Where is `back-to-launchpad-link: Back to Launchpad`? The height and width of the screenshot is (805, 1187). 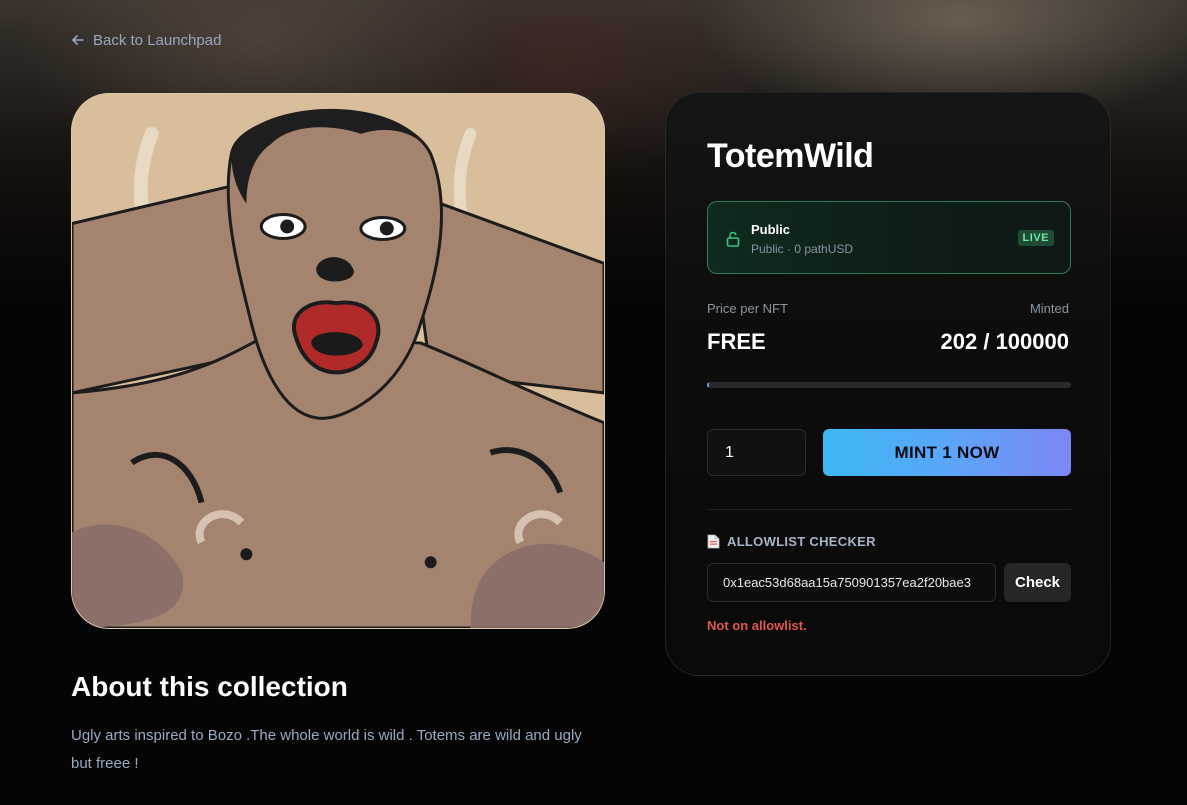
back-to-launchpad-link: Back to Launchpad is located at coordinates (146, 40).